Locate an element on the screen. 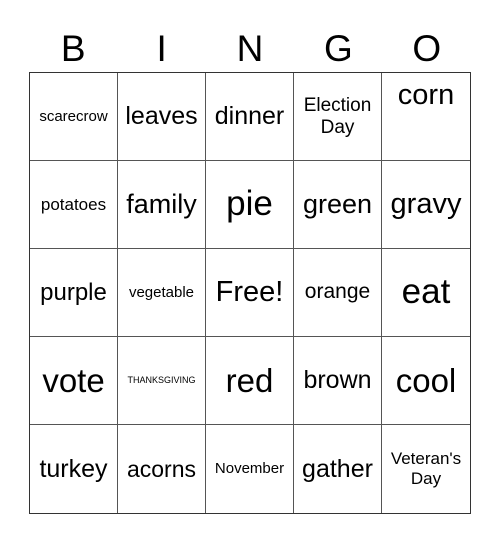  bingo-cell: brown is located at coordinates (338, 381).